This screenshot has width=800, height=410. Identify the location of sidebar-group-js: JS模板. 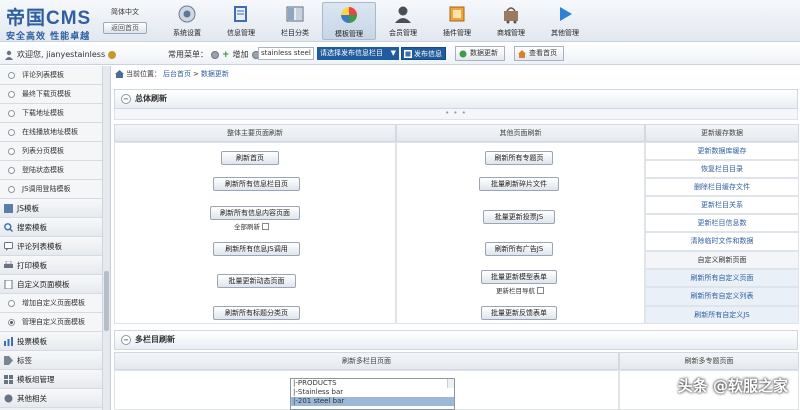
(55, 208).